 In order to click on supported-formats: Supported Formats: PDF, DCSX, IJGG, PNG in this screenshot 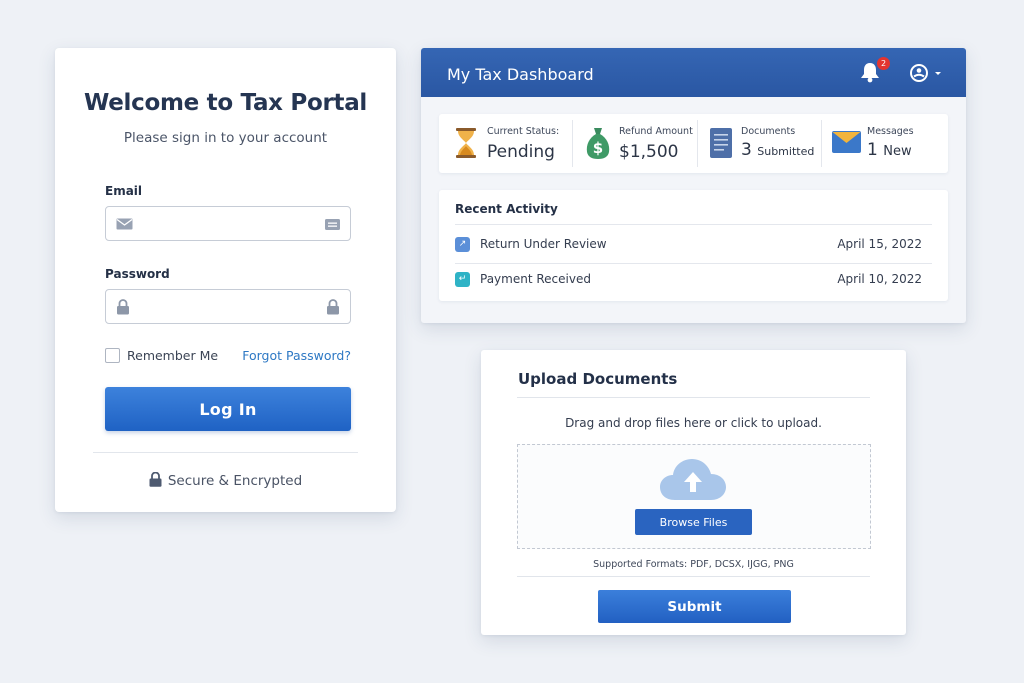, I will do `click(693, 564)`.